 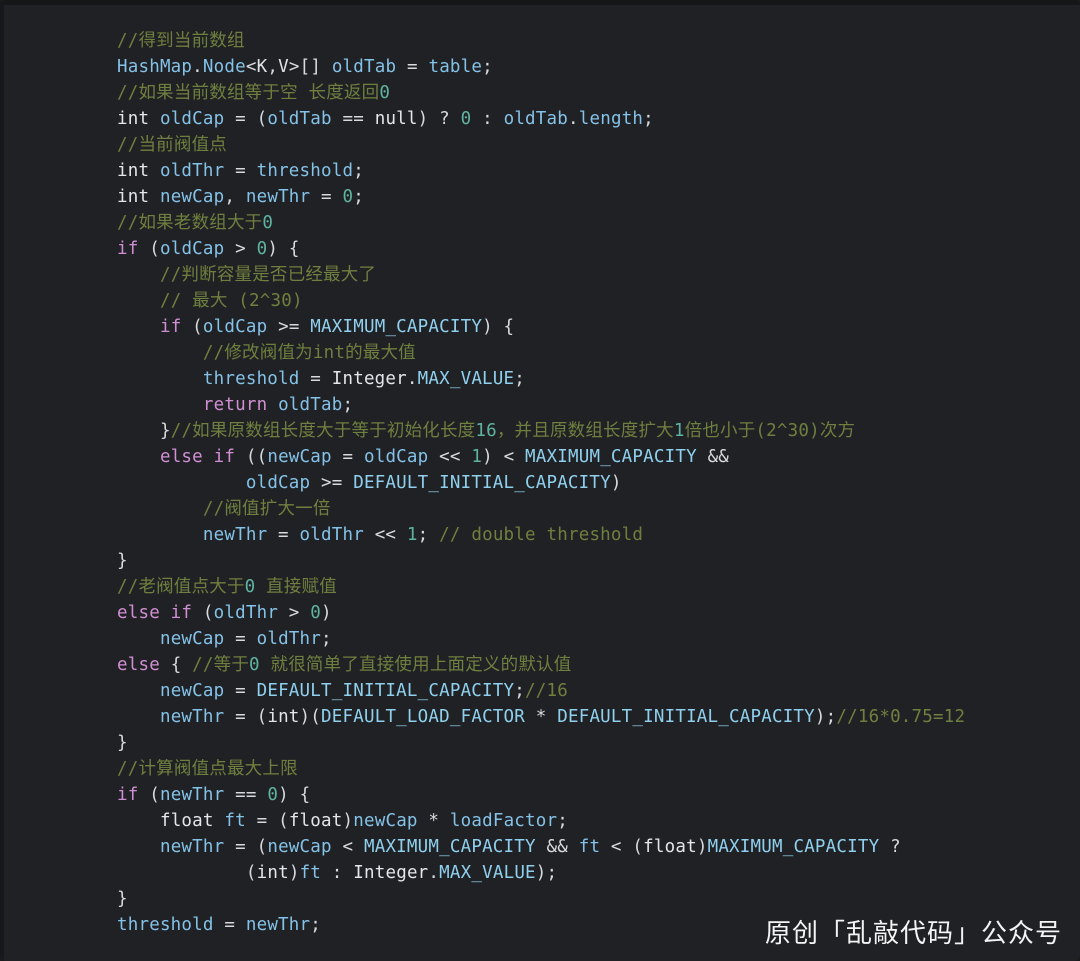 I want to click on code-token-const: DEFAULT_LOAD_FACTOR, so click(x=423, y=717).